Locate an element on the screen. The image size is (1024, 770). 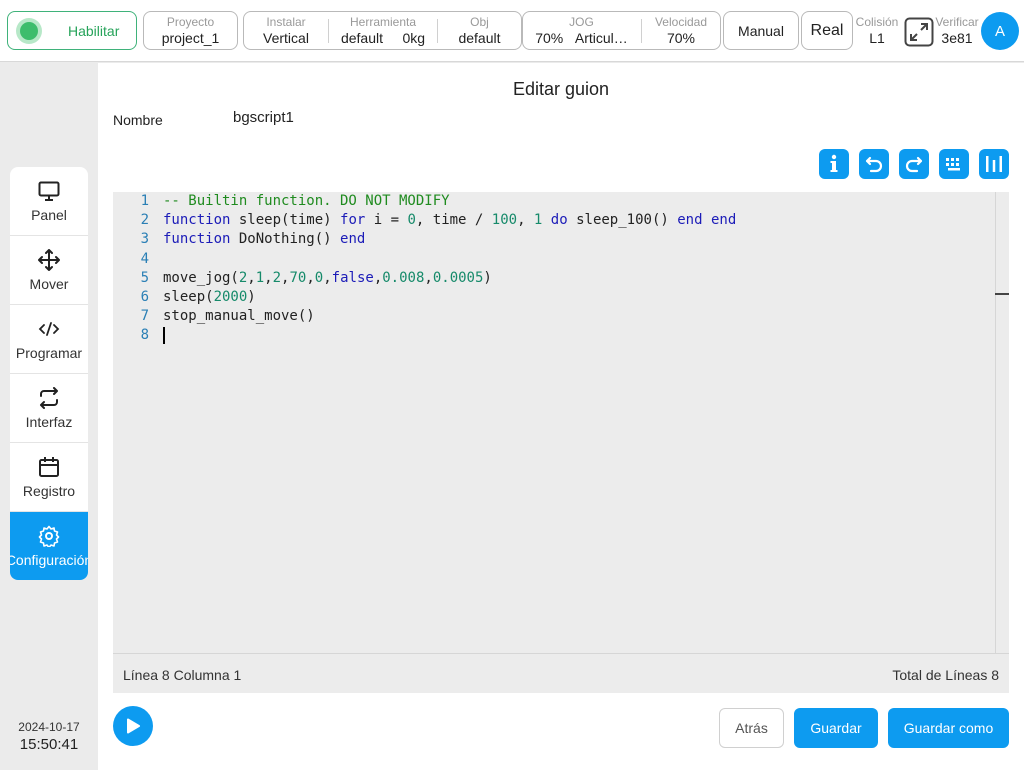
sidebar-item-label: Mover is located at coordinates (49, 283).